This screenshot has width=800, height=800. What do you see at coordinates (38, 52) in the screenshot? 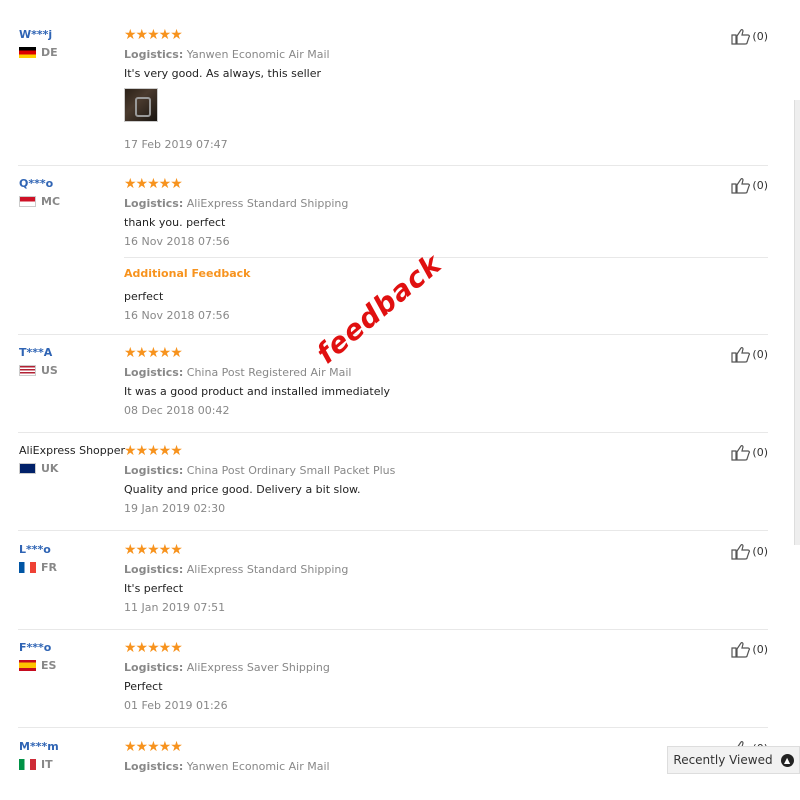
I see `reviewer-country: DE` at bounding box center [38, 52].